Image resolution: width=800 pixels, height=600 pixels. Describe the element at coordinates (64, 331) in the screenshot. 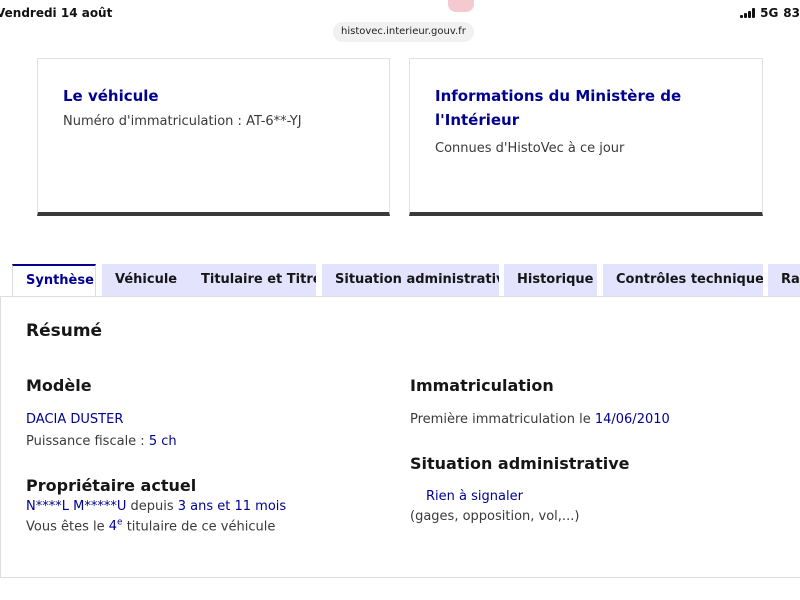

I see `summary-title: Résumé` at that location.